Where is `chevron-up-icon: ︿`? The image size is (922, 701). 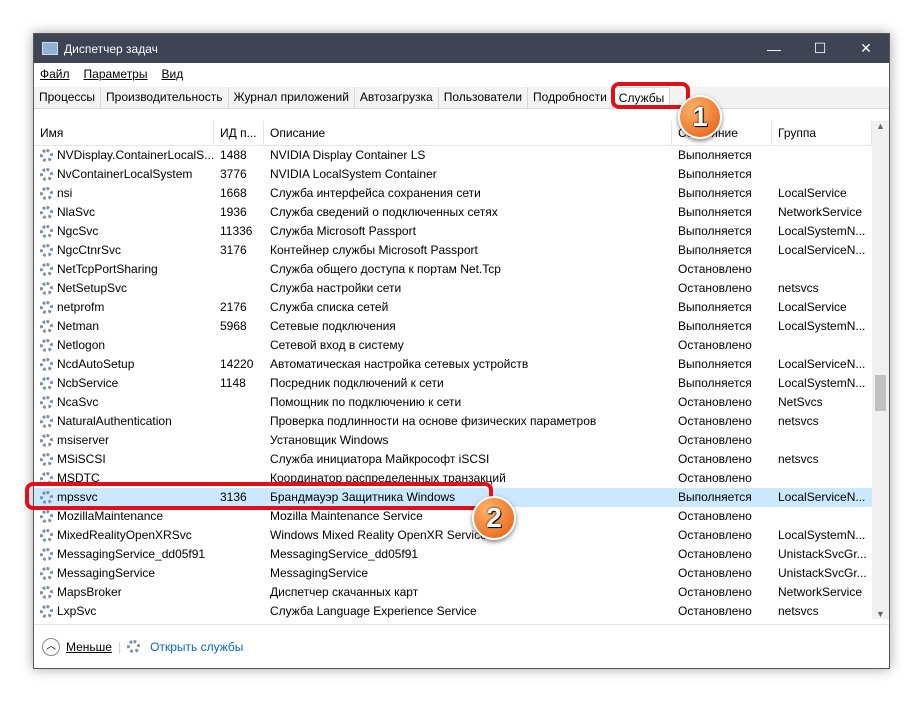
chevron-up-icon: ︿ is located at coordinates (51, 646).